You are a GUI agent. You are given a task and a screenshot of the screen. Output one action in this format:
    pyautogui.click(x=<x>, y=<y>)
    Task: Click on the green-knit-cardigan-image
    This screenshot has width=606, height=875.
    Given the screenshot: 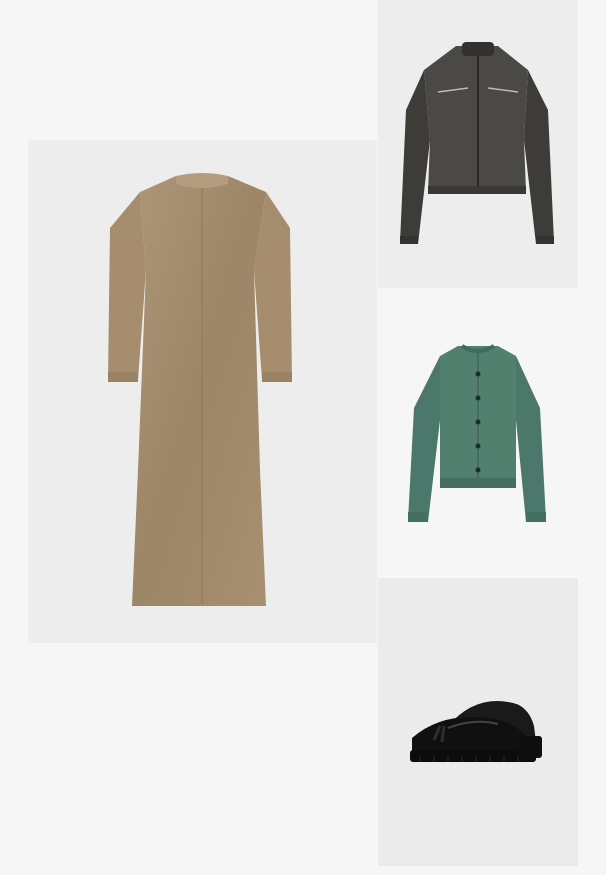 What is the action you would take?
    pyautogui.click(x=477, y=433)
    